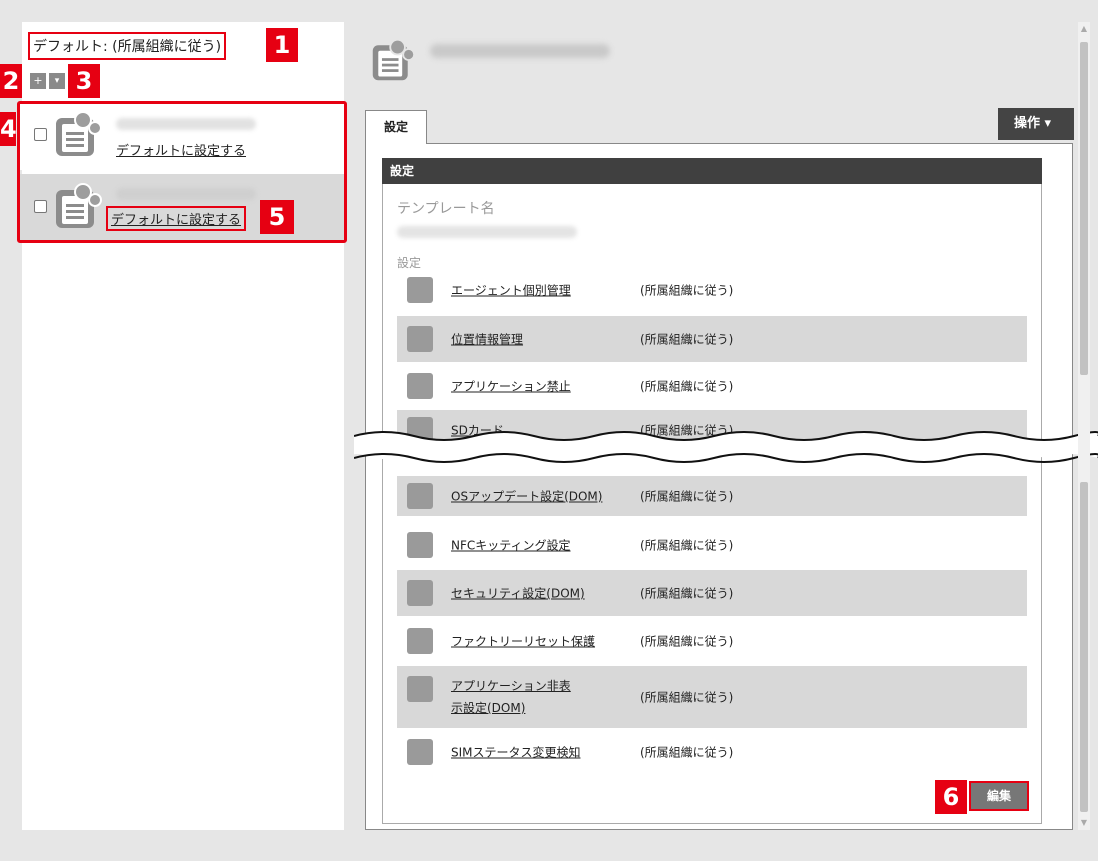 Image resolution: width=1098 pixels, height=861 pixels. What do you see at coordinates (999, 796) in the screenshot?
I see `edit-button: 編集` at bounding box center [999, 796].